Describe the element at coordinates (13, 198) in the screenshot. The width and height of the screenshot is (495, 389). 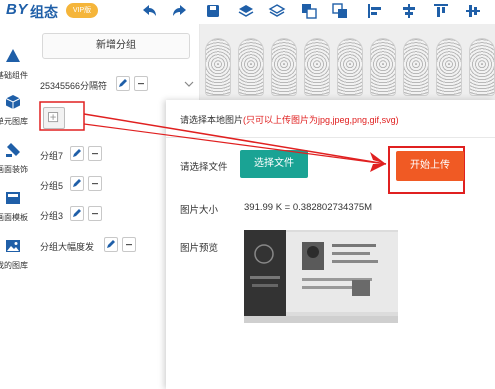
I see `template-icon` at that location.